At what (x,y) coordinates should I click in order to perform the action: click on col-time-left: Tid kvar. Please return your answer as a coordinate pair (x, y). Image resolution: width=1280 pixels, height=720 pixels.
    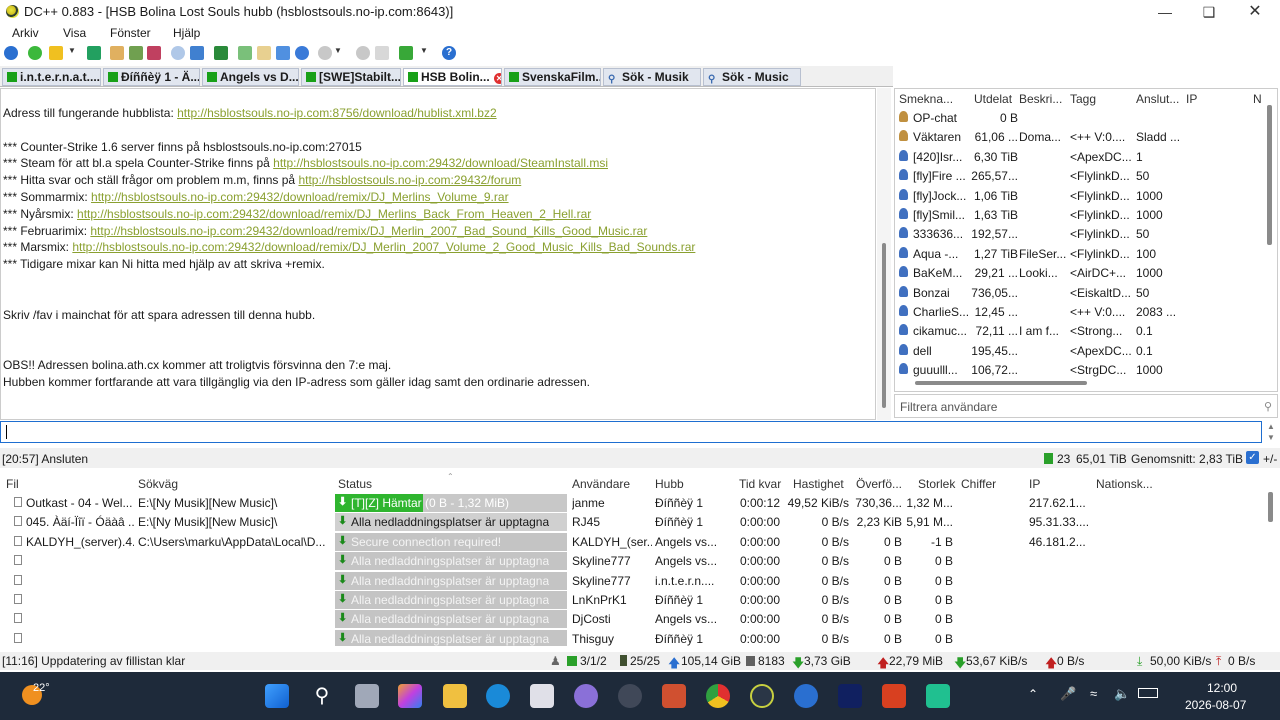
    Looking at the image, I should click on (760, 484).